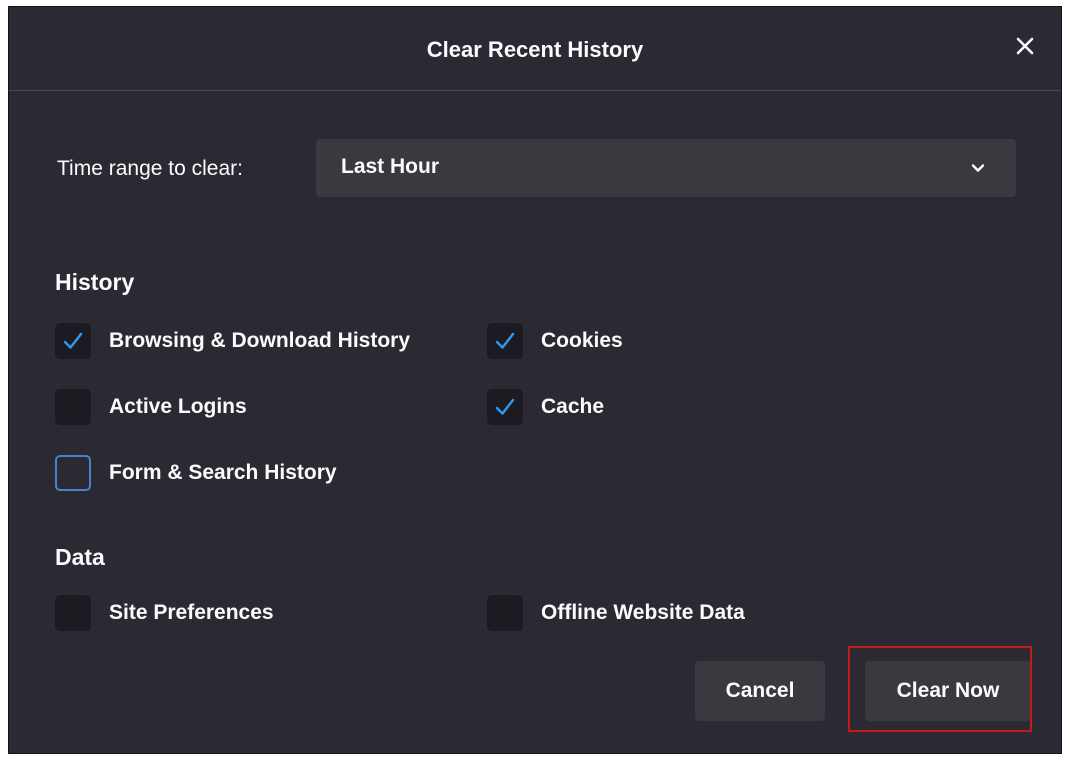 The height and width of the screenshot is (763, 1070). Describe the element at coordinates (940, 689) in the screenshot. I see `highlight-annotation-box` at that location.